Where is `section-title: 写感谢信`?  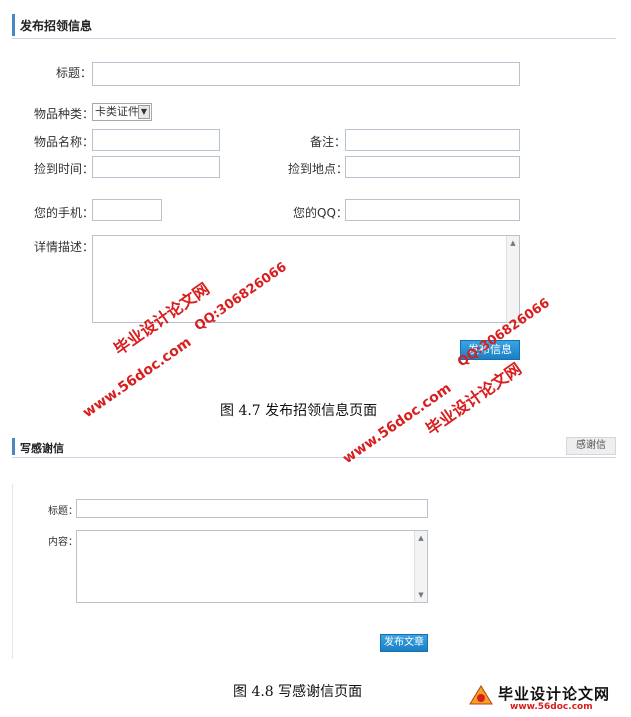 section-title: 写感谢信 is located at coordinates (42, 448).